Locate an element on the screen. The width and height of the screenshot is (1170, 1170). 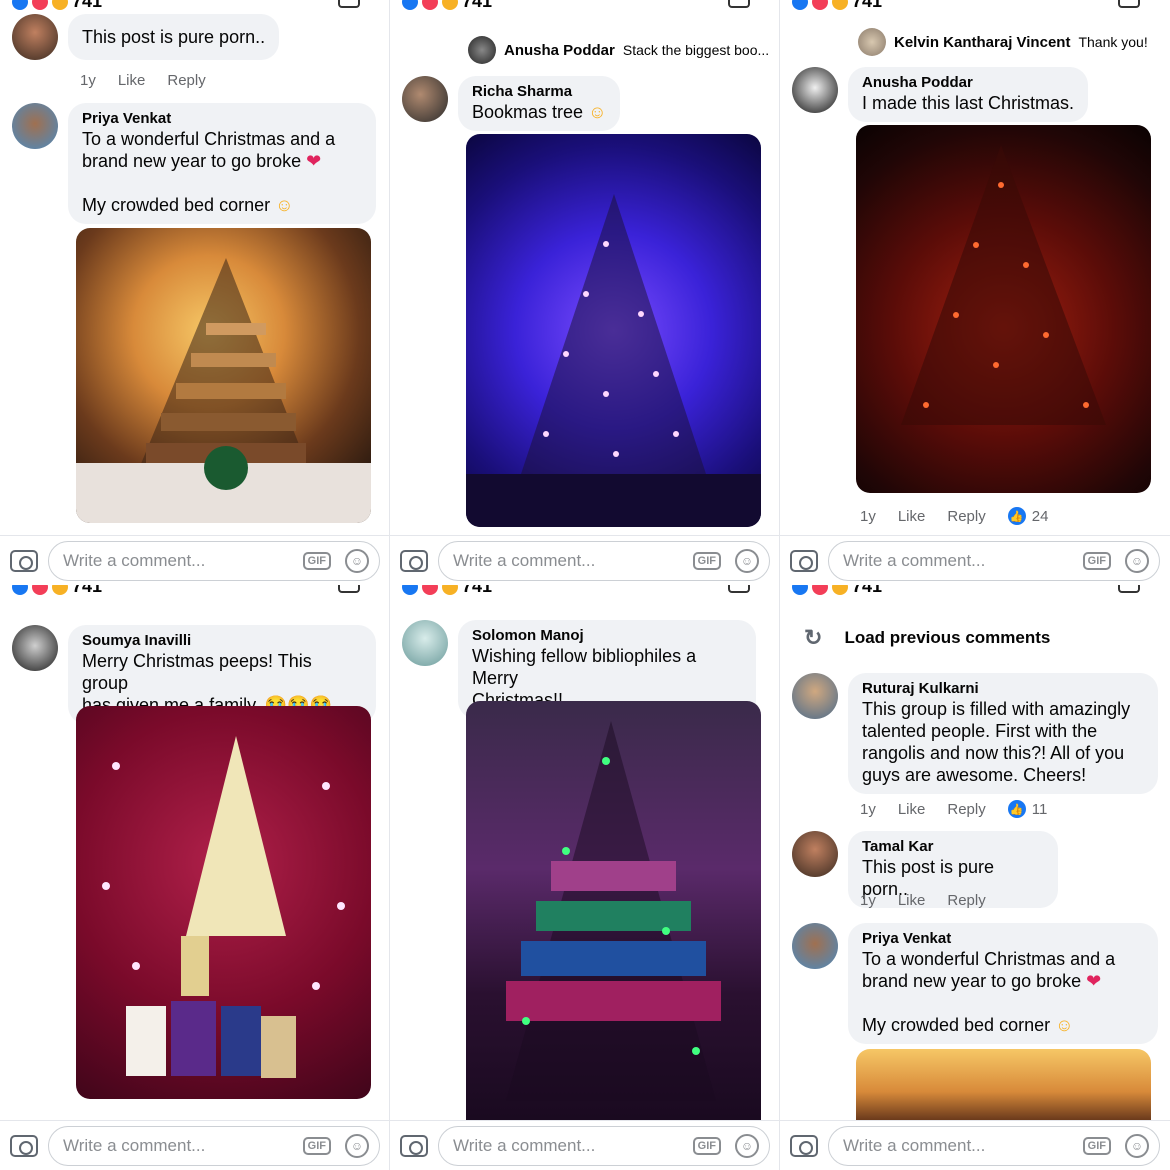
load-previous-comments: ↻ Load previous comments is located at coordinates (927, 638).